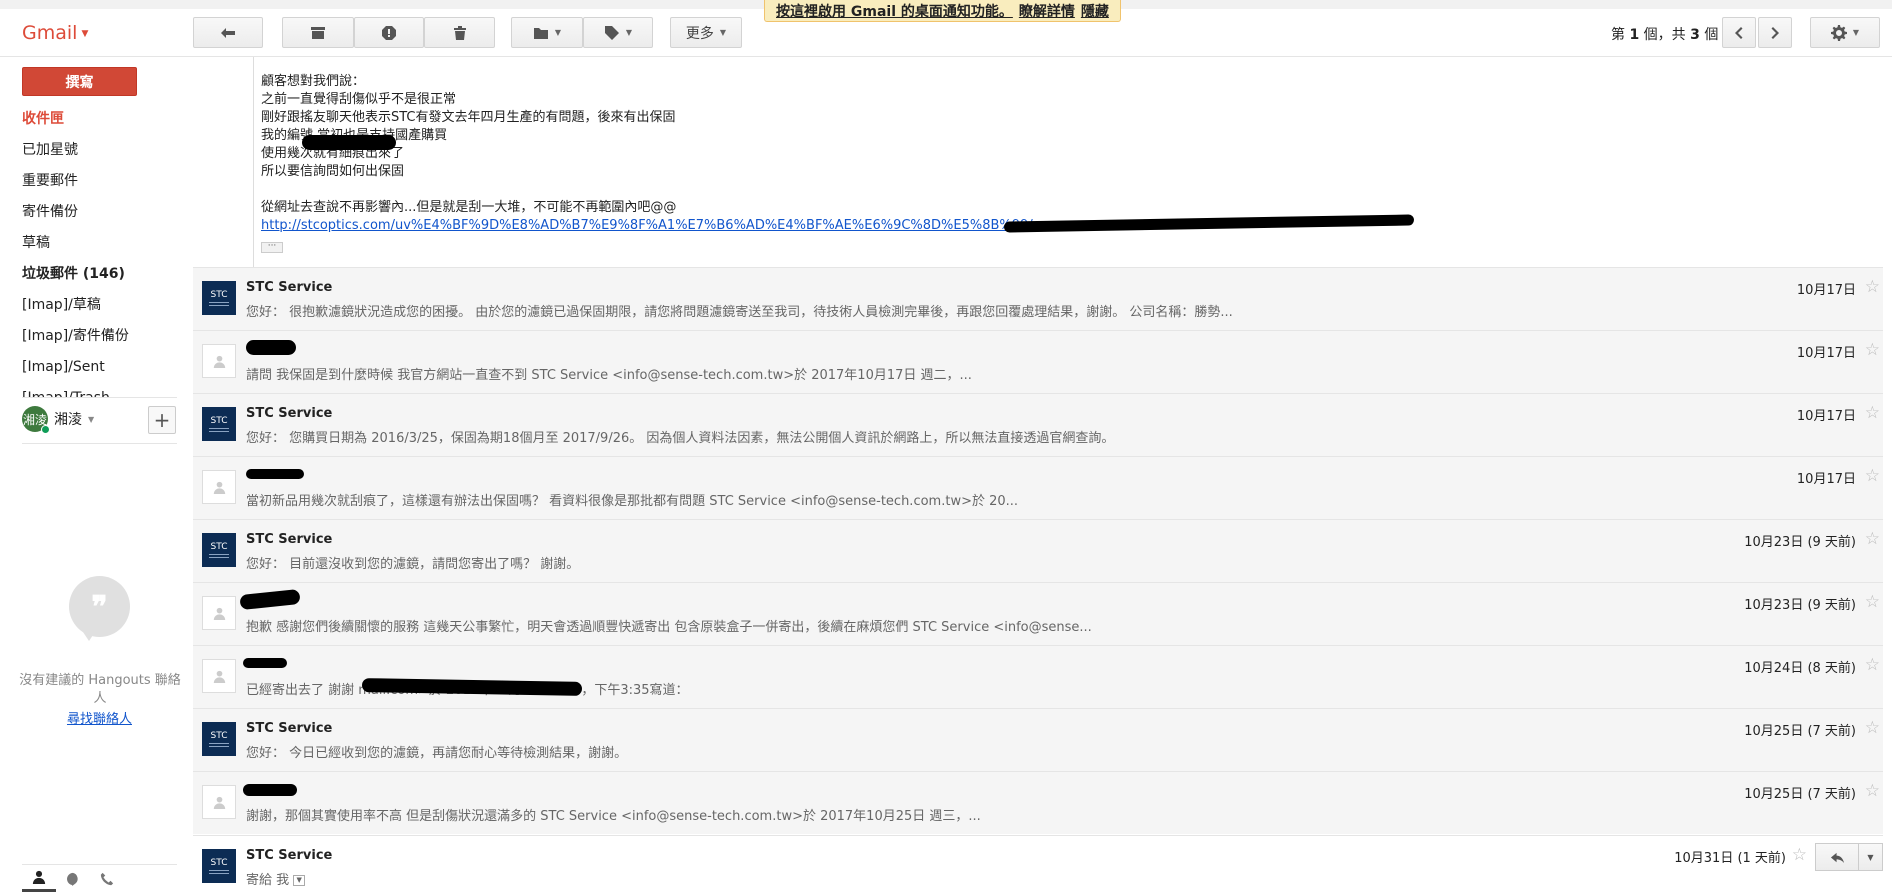  I want to click on chevron-left-icon, so click(1739, 32).